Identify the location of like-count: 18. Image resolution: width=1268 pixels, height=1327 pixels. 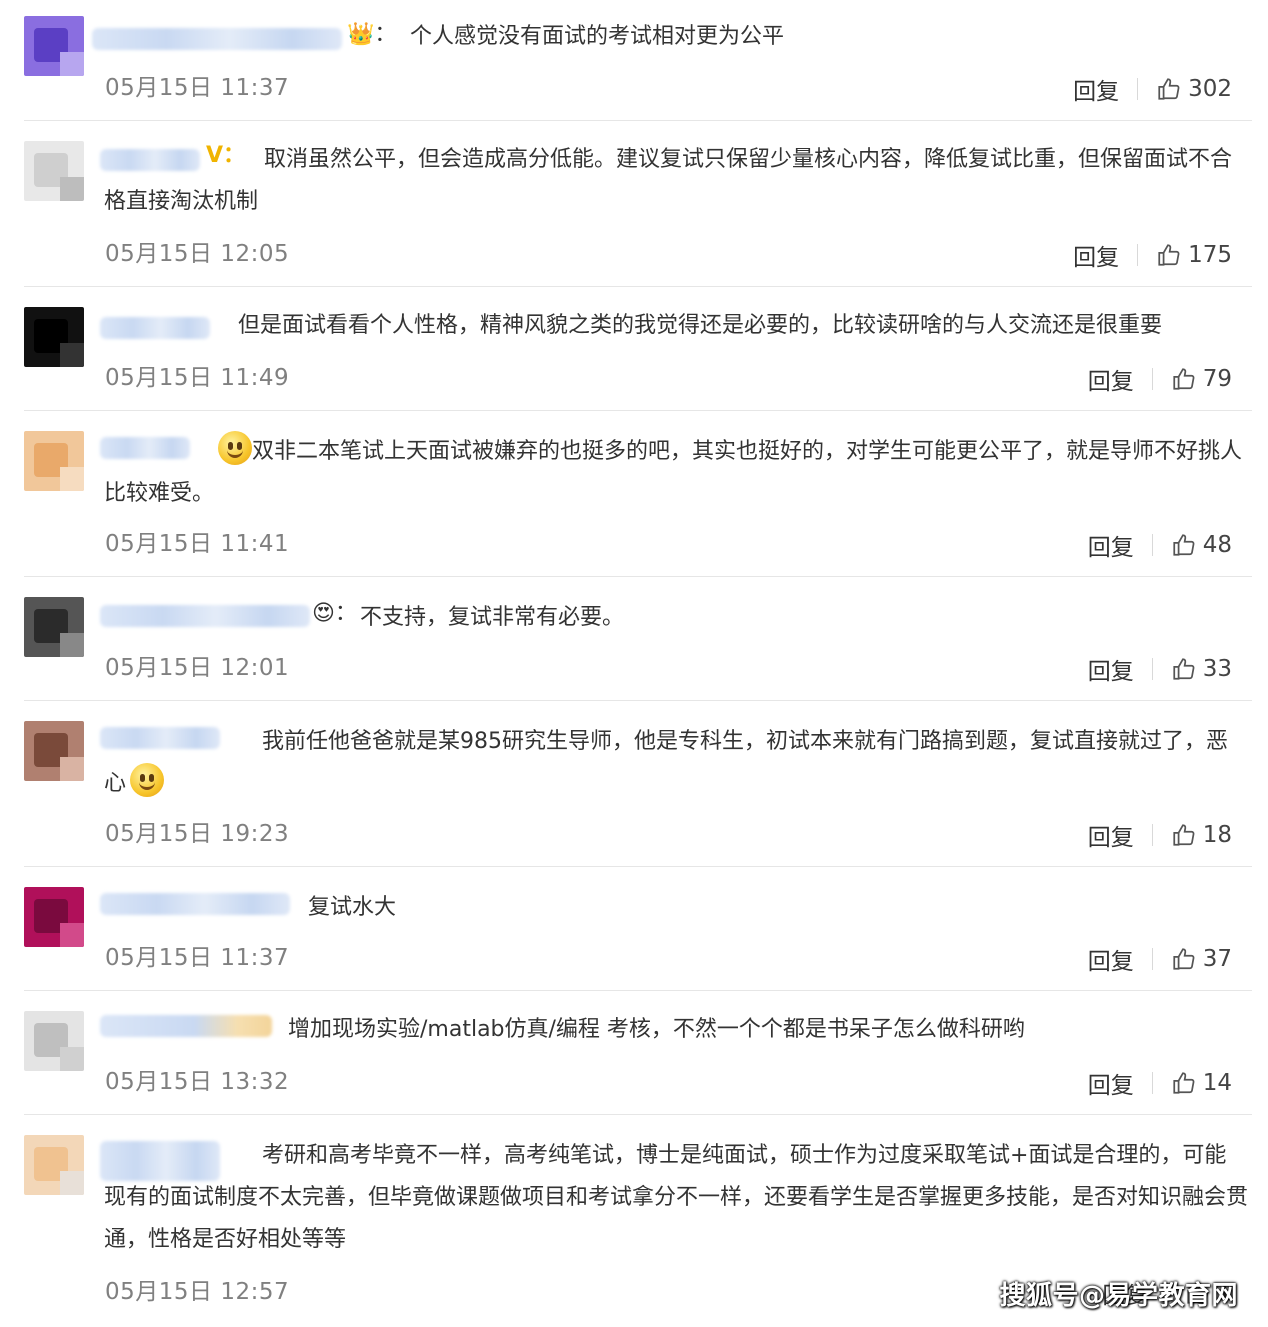
(1217, 835).